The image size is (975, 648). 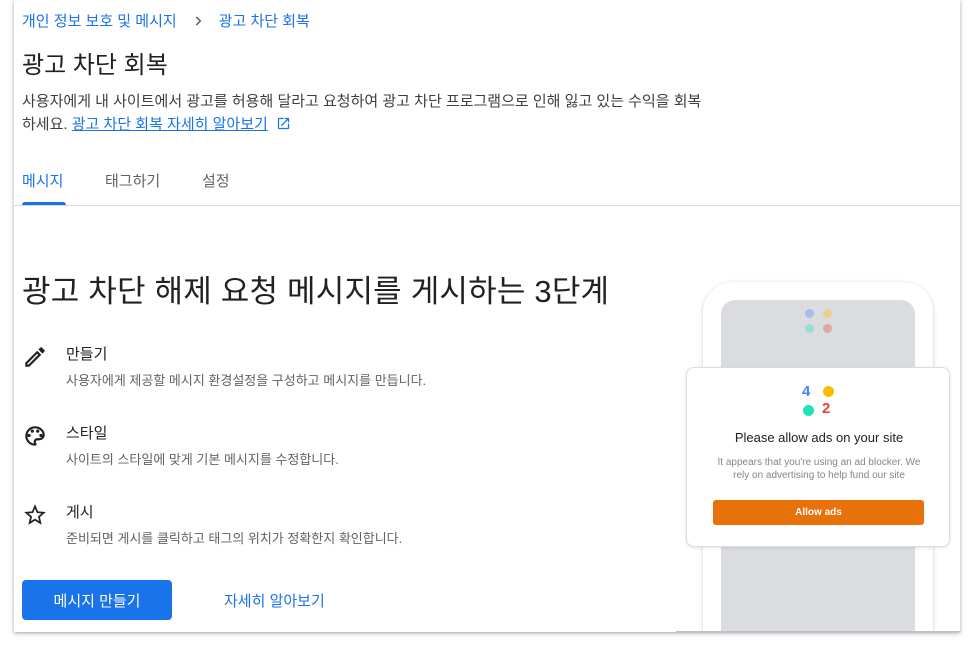 What do you see at coordinates (95, 65) in the screenshot?
I see `page-title: 광고 차단 회복` at bounding box center [95, 65].